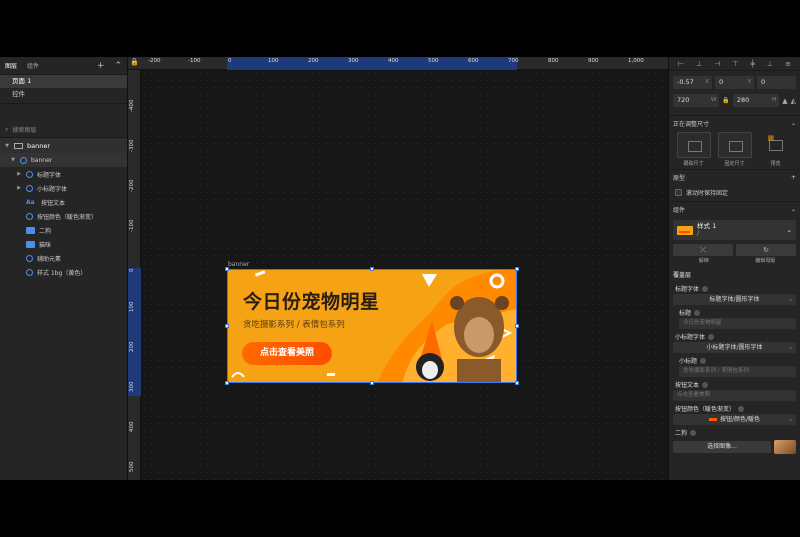  I want to click on rotation-field: 0, so click(776, 82).